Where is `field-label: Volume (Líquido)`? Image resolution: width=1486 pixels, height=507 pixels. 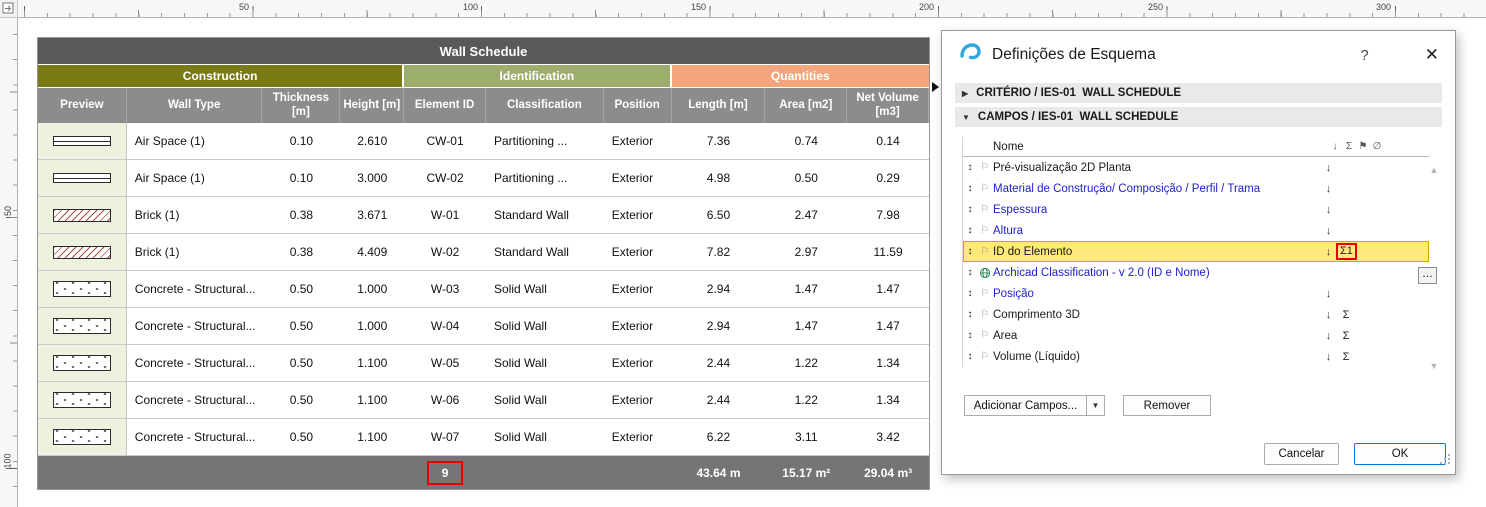
field-label: Volume (Líquido) is located at coordinates (1157, 357).